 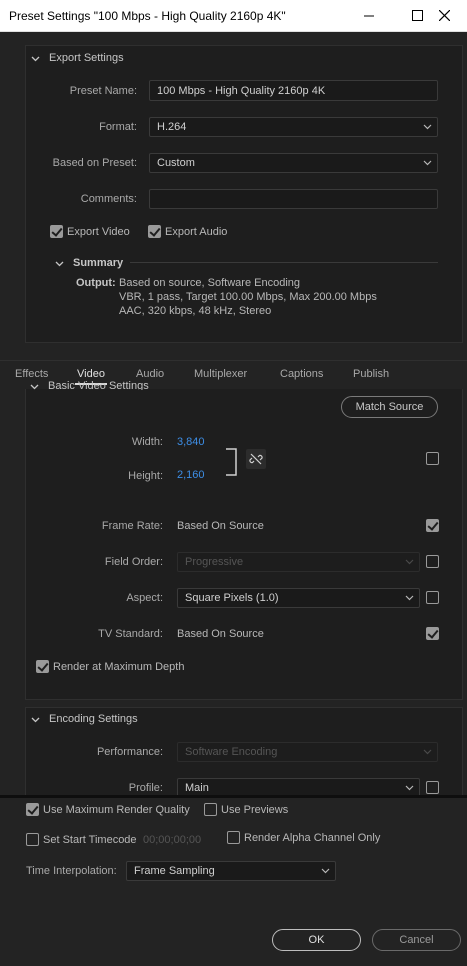 What do you see at coordinates (233, 837) in the screenshot?
I see `render-alpha-only-checkbox` at bounding box center [233, 837].